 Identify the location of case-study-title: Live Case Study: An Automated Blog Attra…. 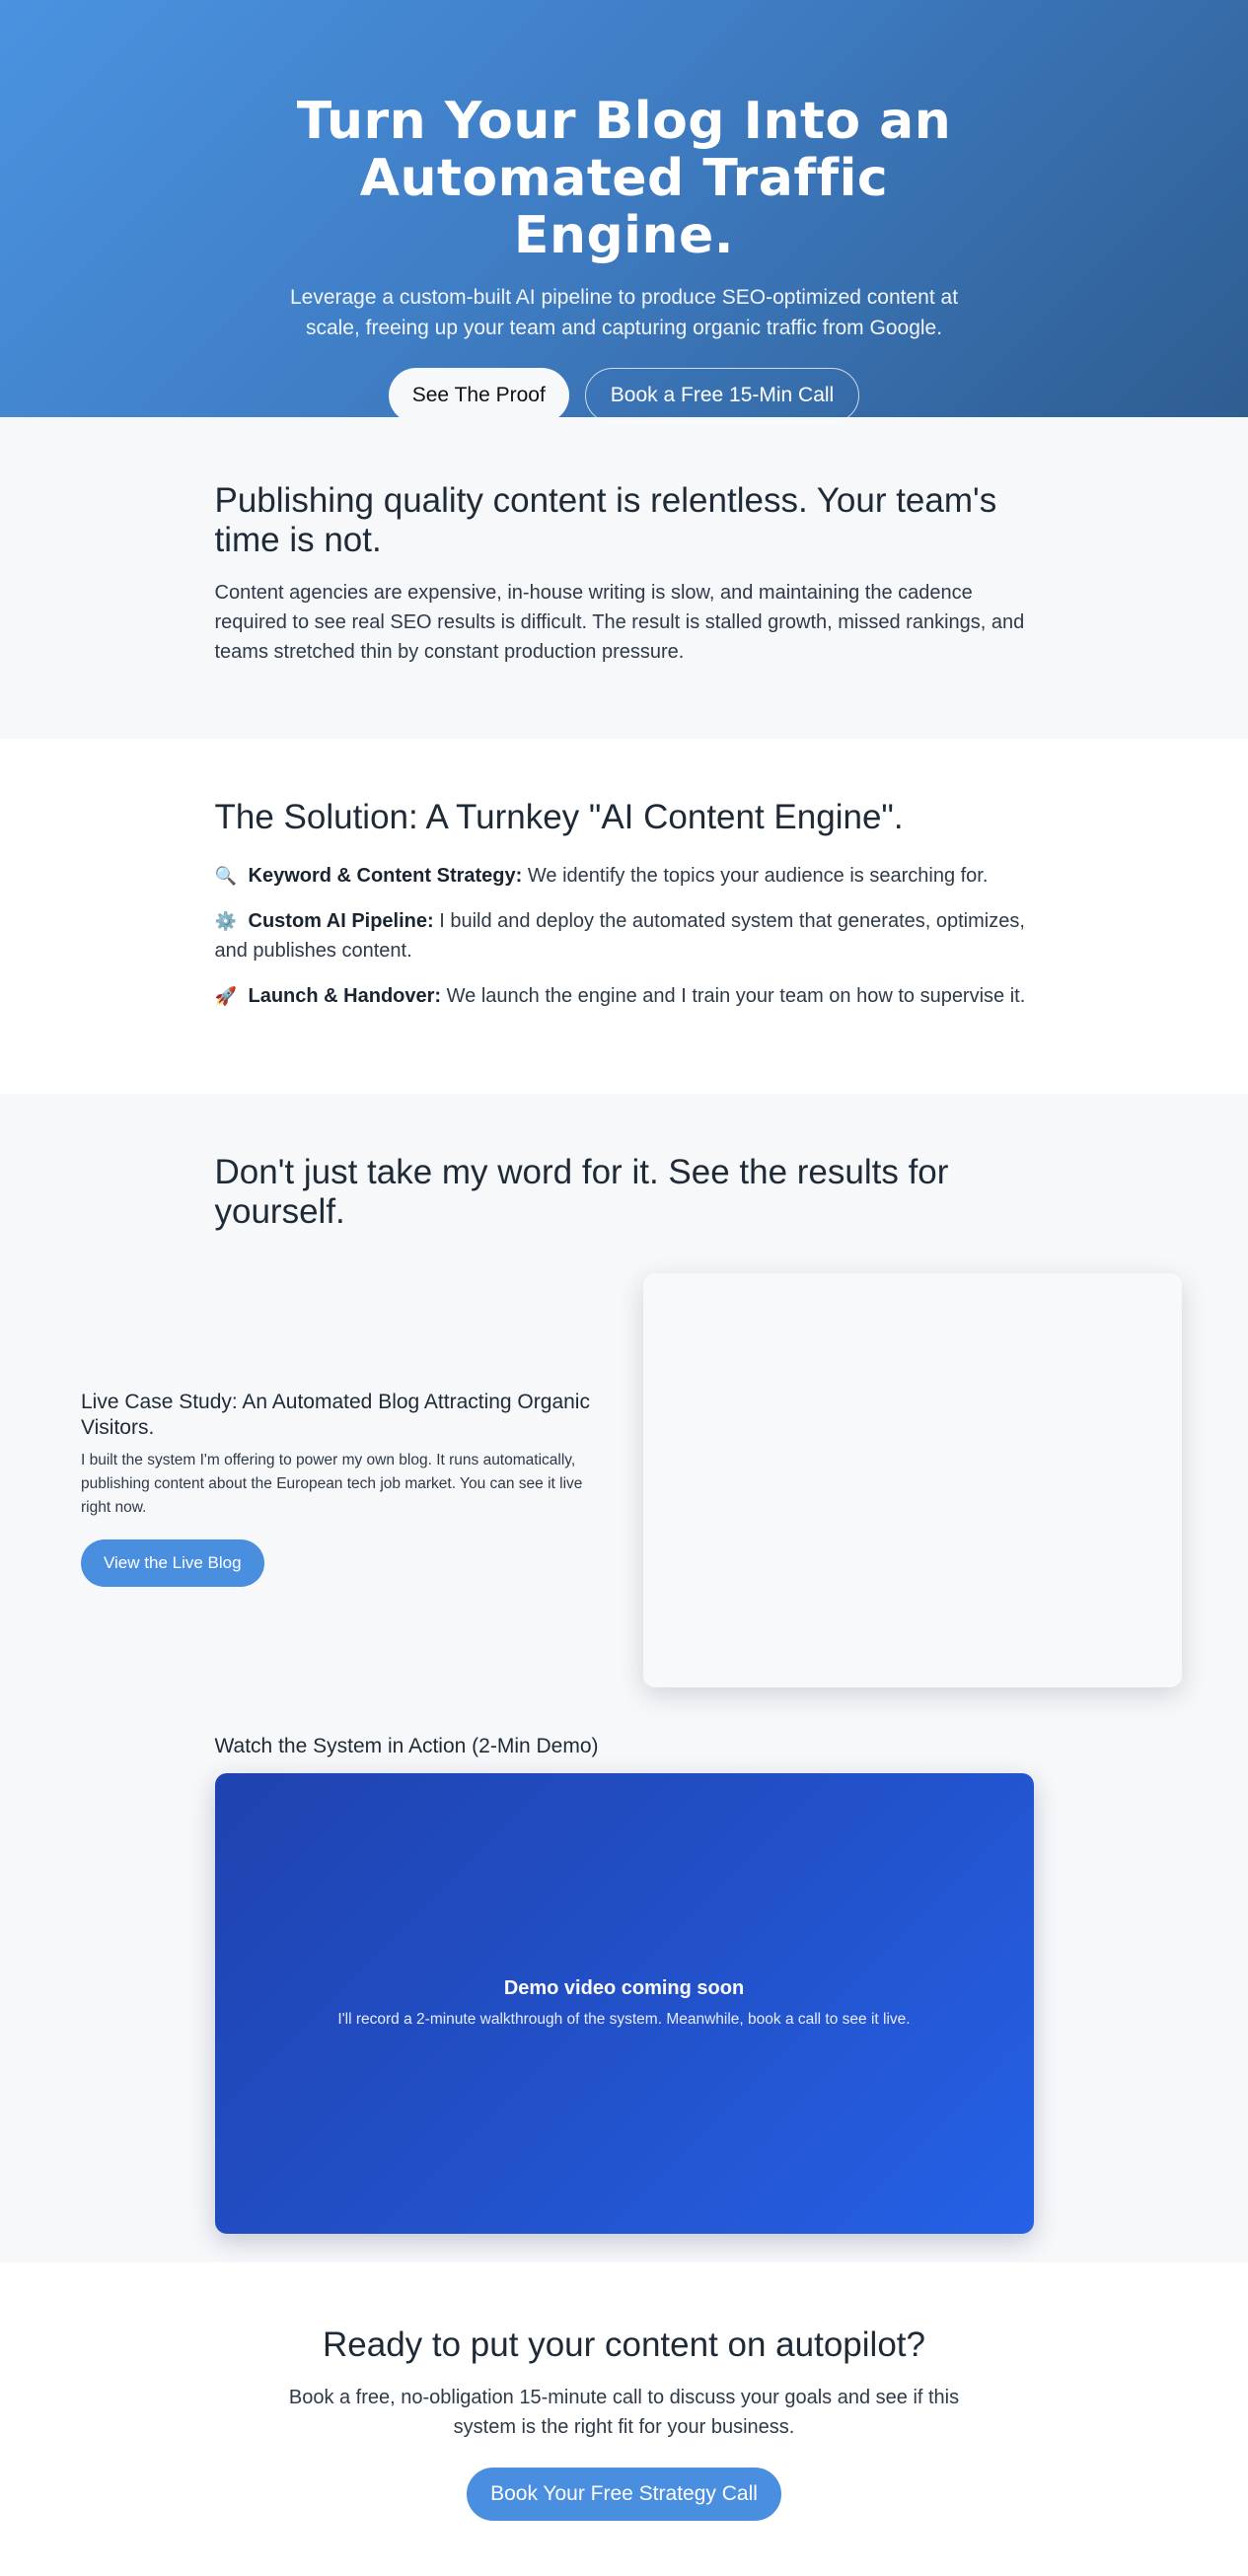
(335, 1415).